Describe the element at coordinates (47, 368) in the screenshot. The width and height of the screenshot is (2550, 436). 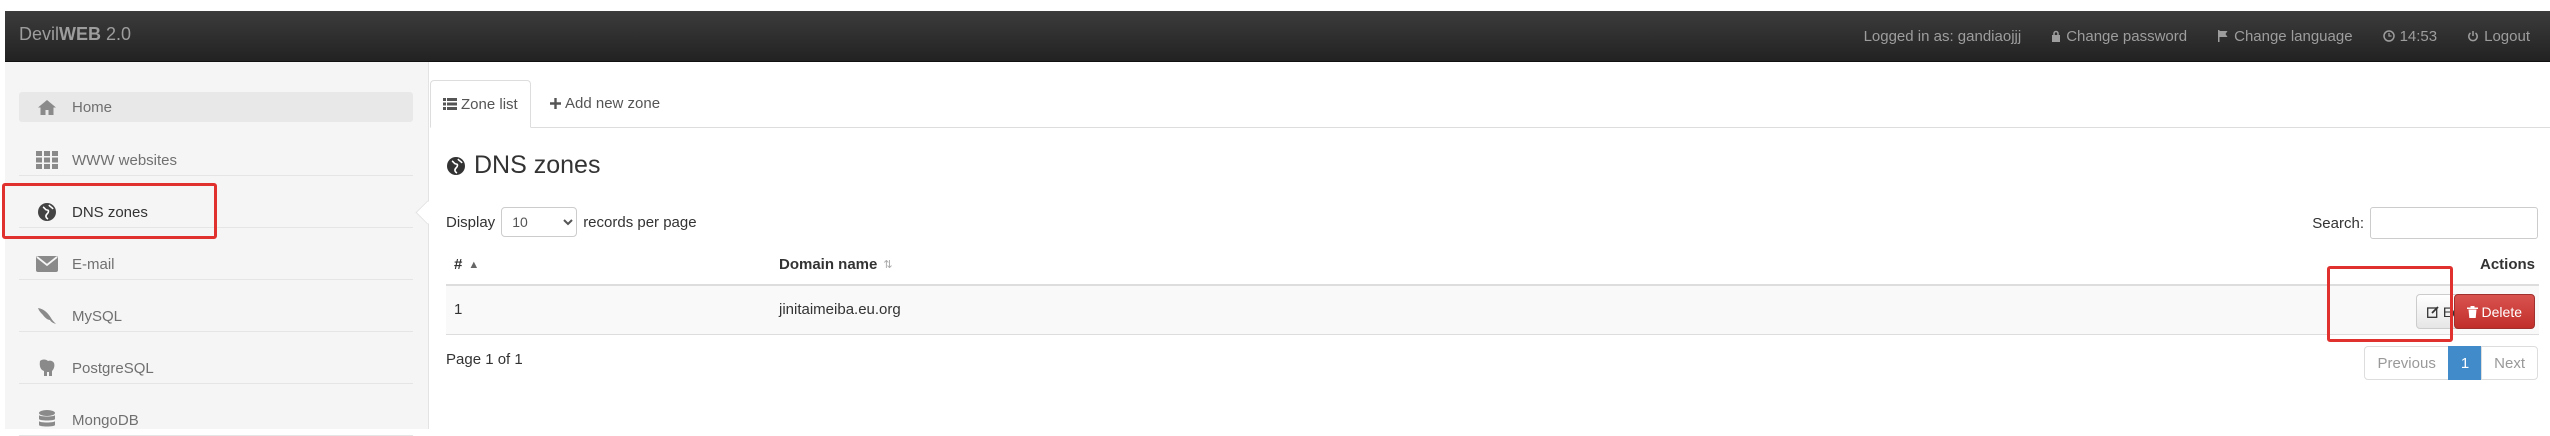
I see `elephant-icon` at that location.